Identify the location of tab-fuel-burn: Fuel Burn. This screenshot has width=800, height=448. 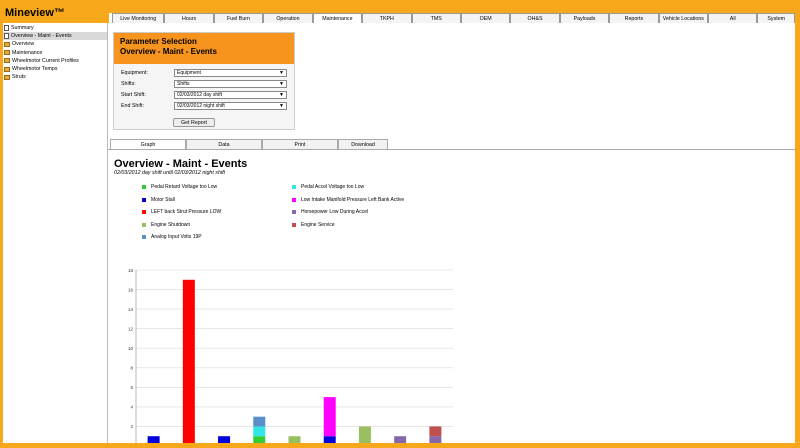
(238, 18).